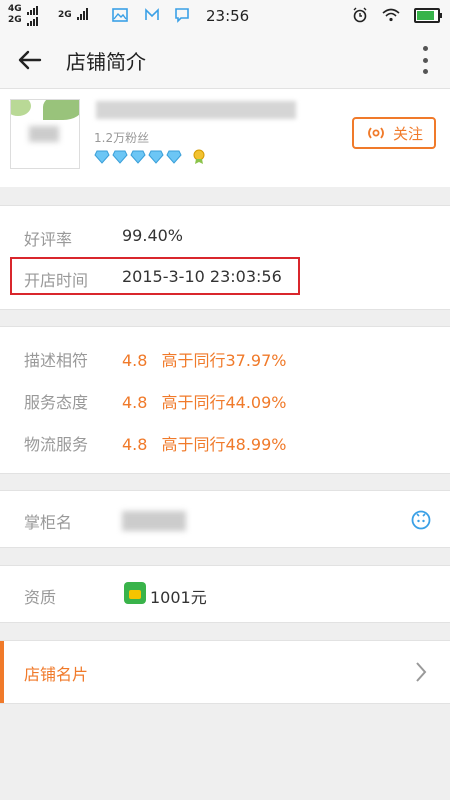  I want to click on rating-compare: 高于同行48.99%, so click(224, 444).